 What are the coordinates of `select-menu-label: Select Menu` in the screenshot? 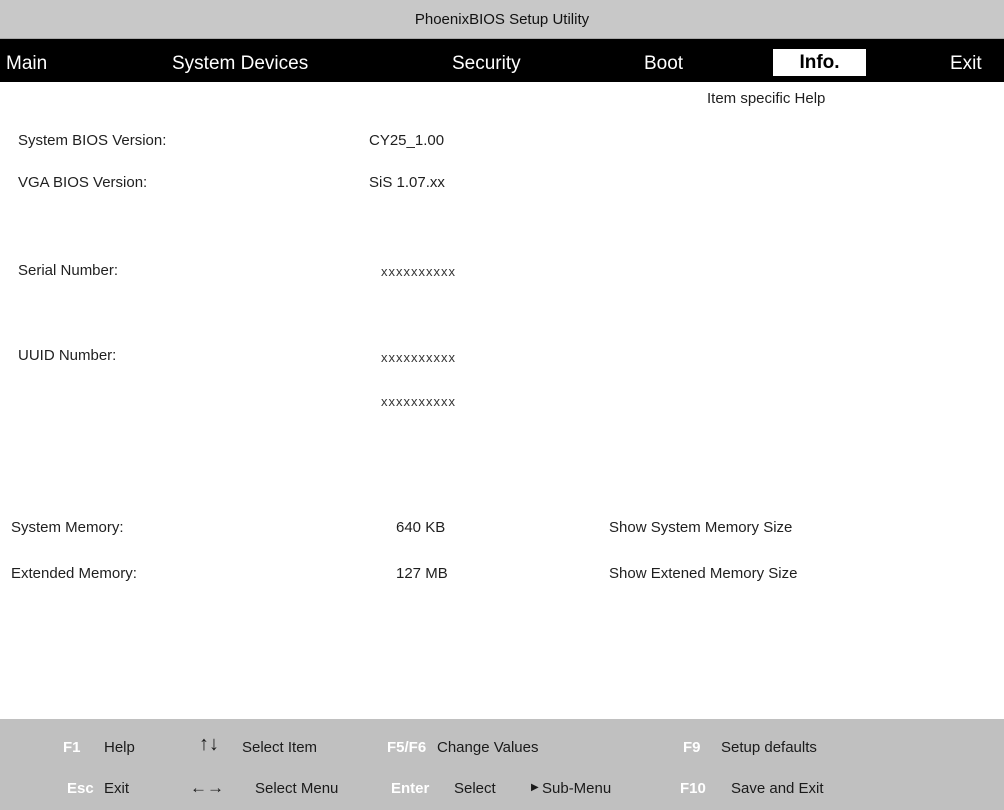 It's located at (297, 788).